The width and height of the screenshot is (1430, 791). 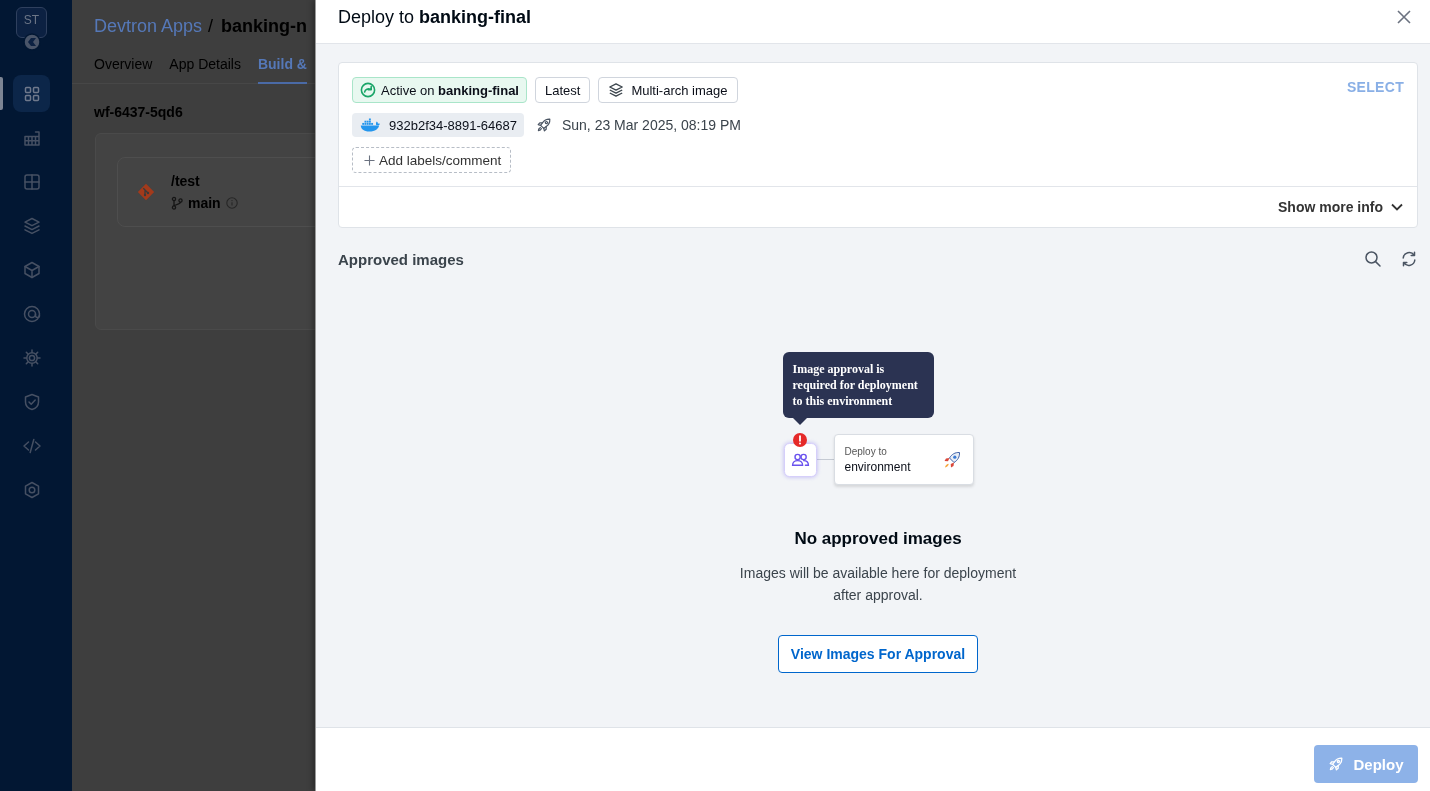 What do you see at coordinates (877, 466) in the screenshot?
I see `node-label: environment` at bounding box center [877, 466].